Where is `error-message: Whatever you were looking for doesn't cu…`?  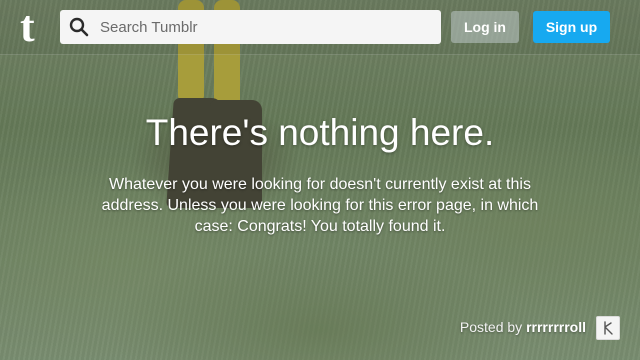 error-message: Whatever you were looking for doesn't cu… is located at coordinates (320, 205).